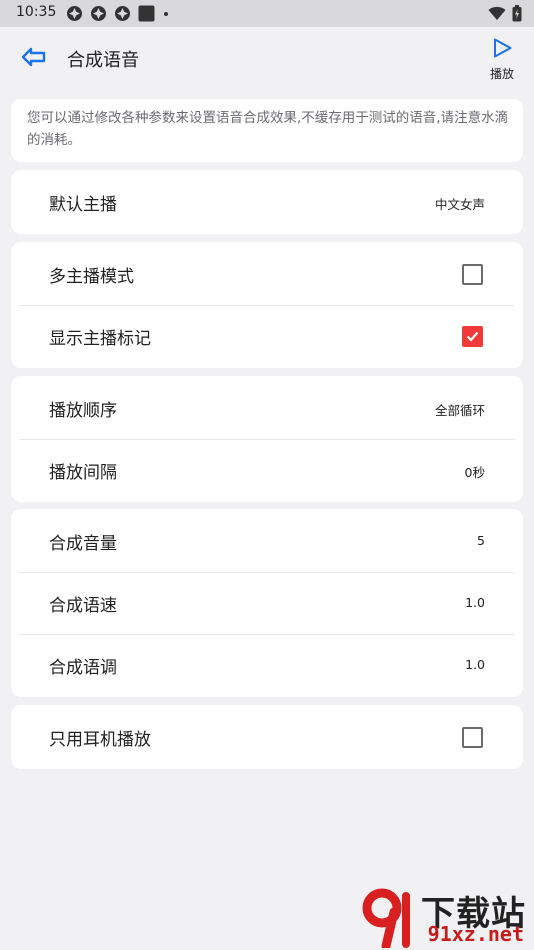  Describe the element at coordinates (501, 74) in the screenshot. I see `play-label: 播放` at that location.